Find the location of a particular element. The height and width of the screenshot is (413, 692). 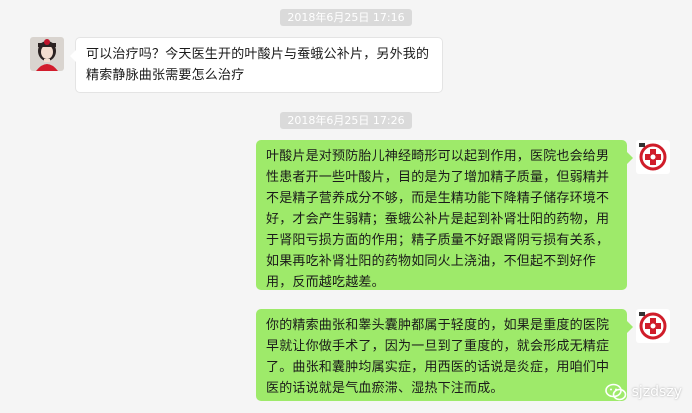

watermark-text: sjzdszy is located at coordinates (656, 392).